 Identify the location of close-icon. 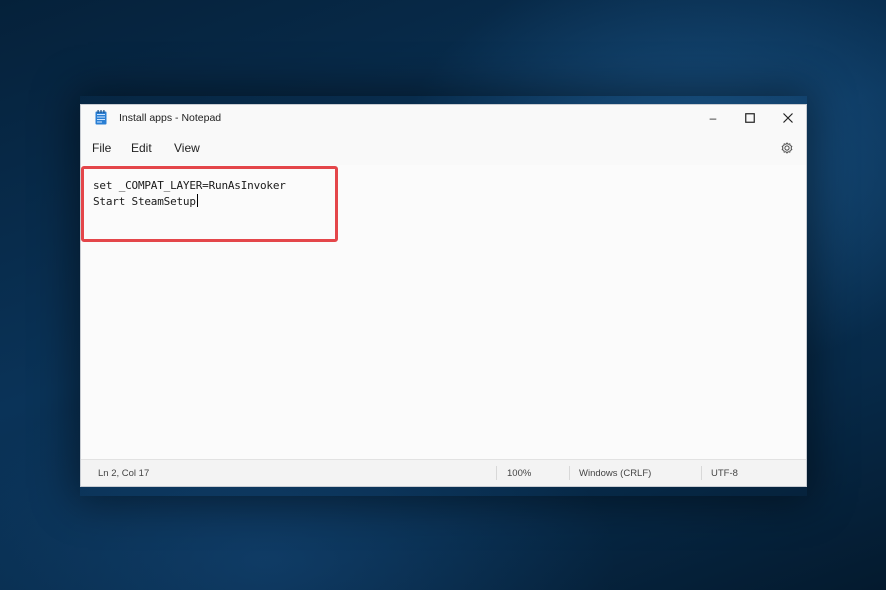
(788, 118).